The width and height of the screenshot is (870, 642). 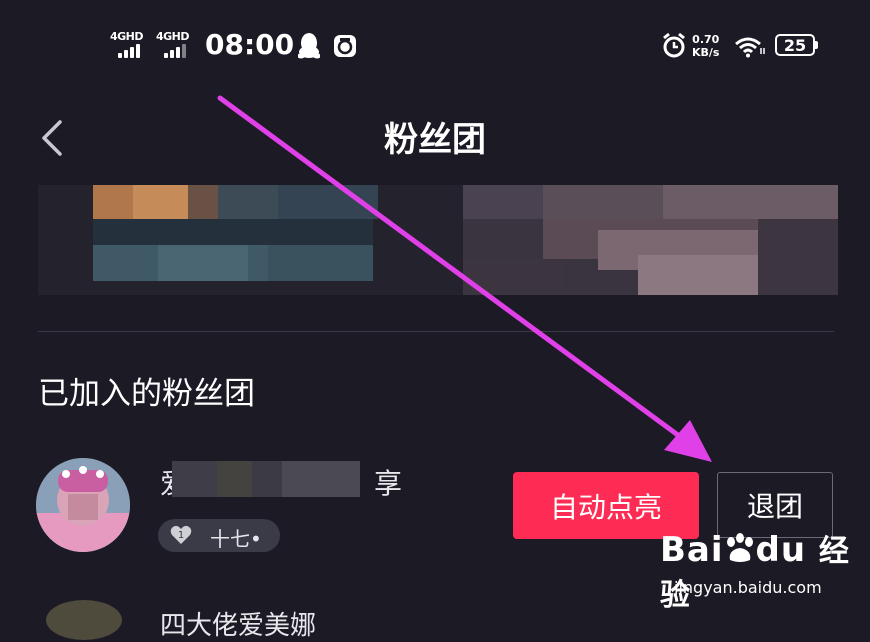 I want to click on status-bar: 4GHD 4GHD 08:00 0.70 KB/s 25, so click(x=435, y=45).